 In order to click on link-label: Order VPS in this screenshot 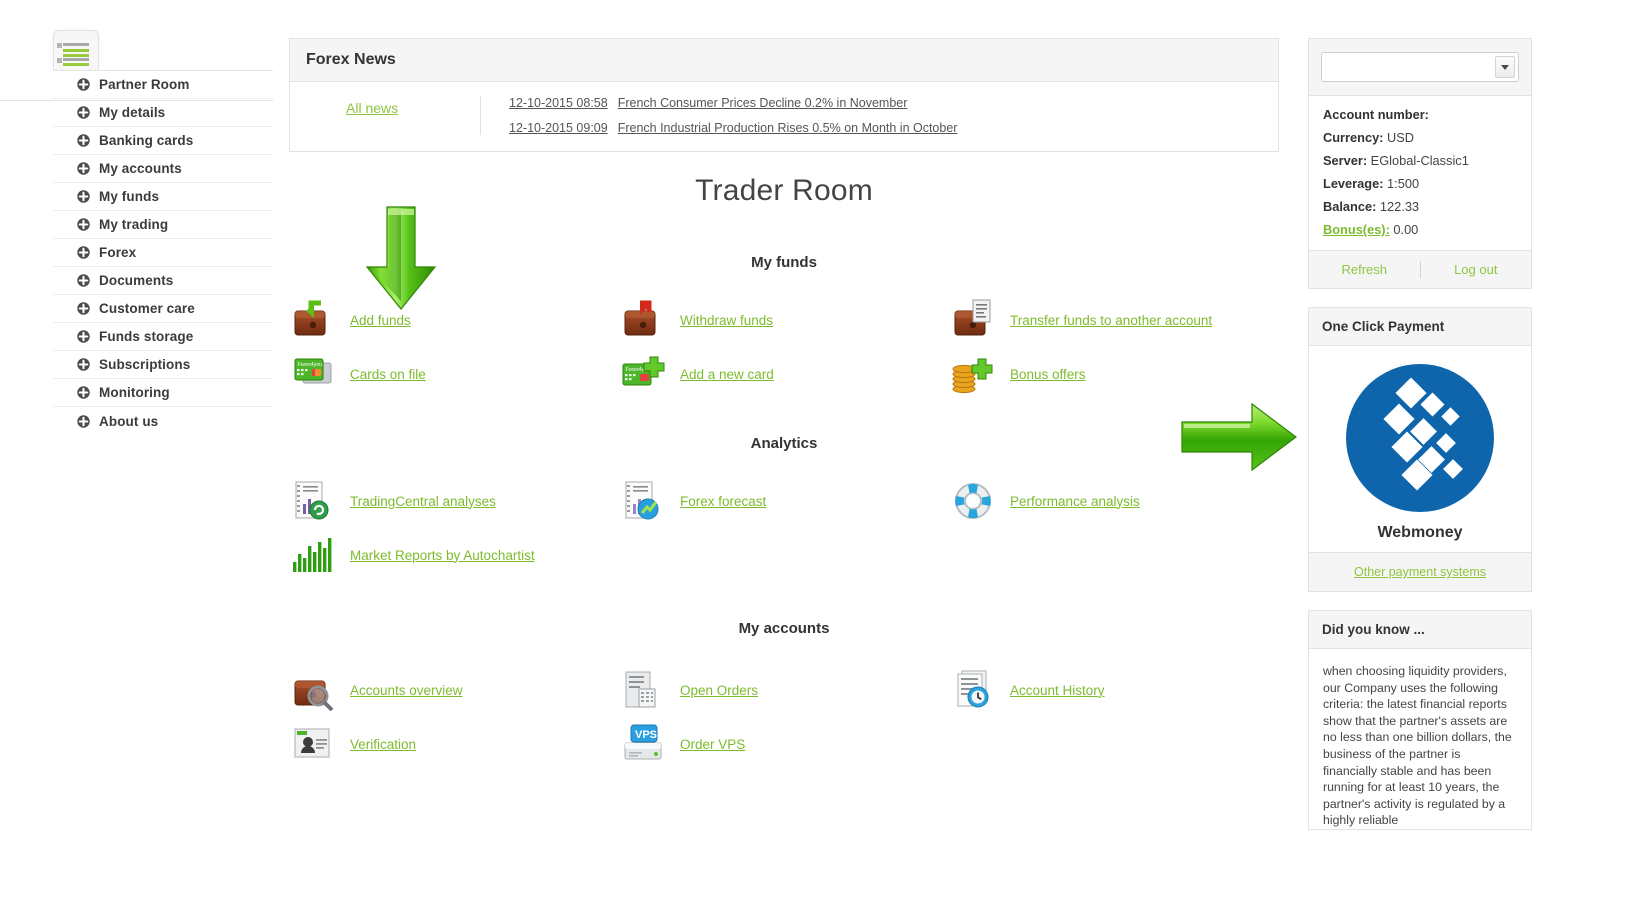, I will do `click(712, 744)`.